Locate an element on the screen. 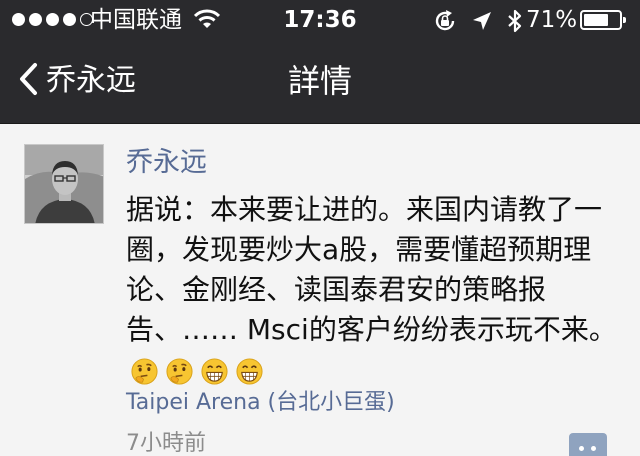 The height and width of the screenshot is (456, 640). page-title: 詳情 is located at coordinates (319, 81).